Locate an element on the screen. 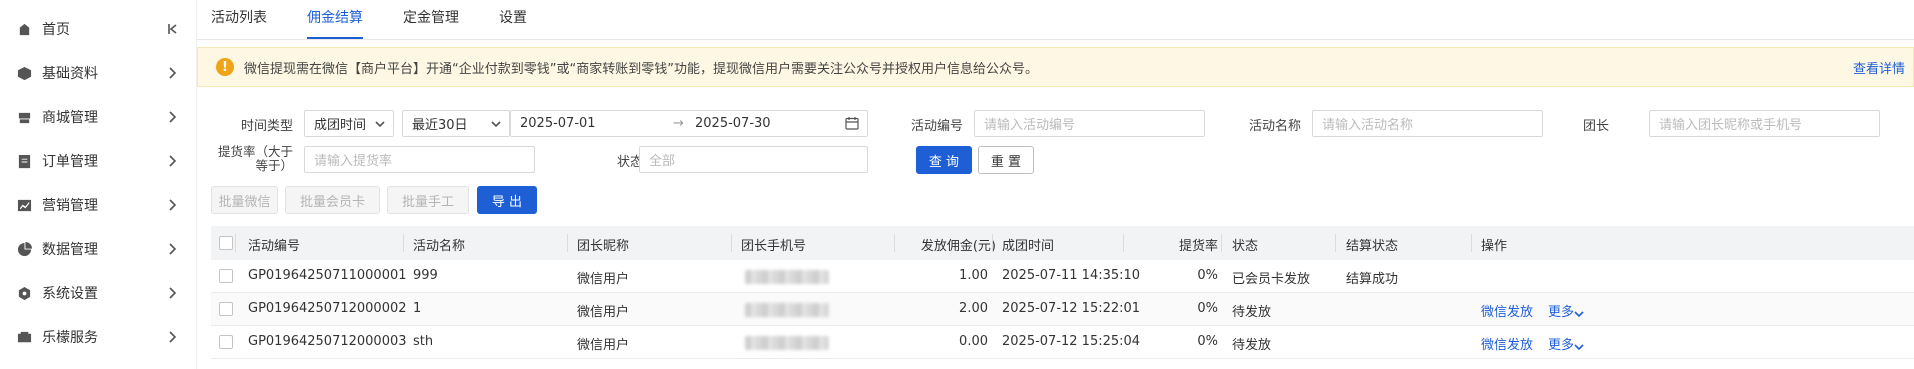  sidebar-item-label: 商城管理 is located at coordinates (70, 118).